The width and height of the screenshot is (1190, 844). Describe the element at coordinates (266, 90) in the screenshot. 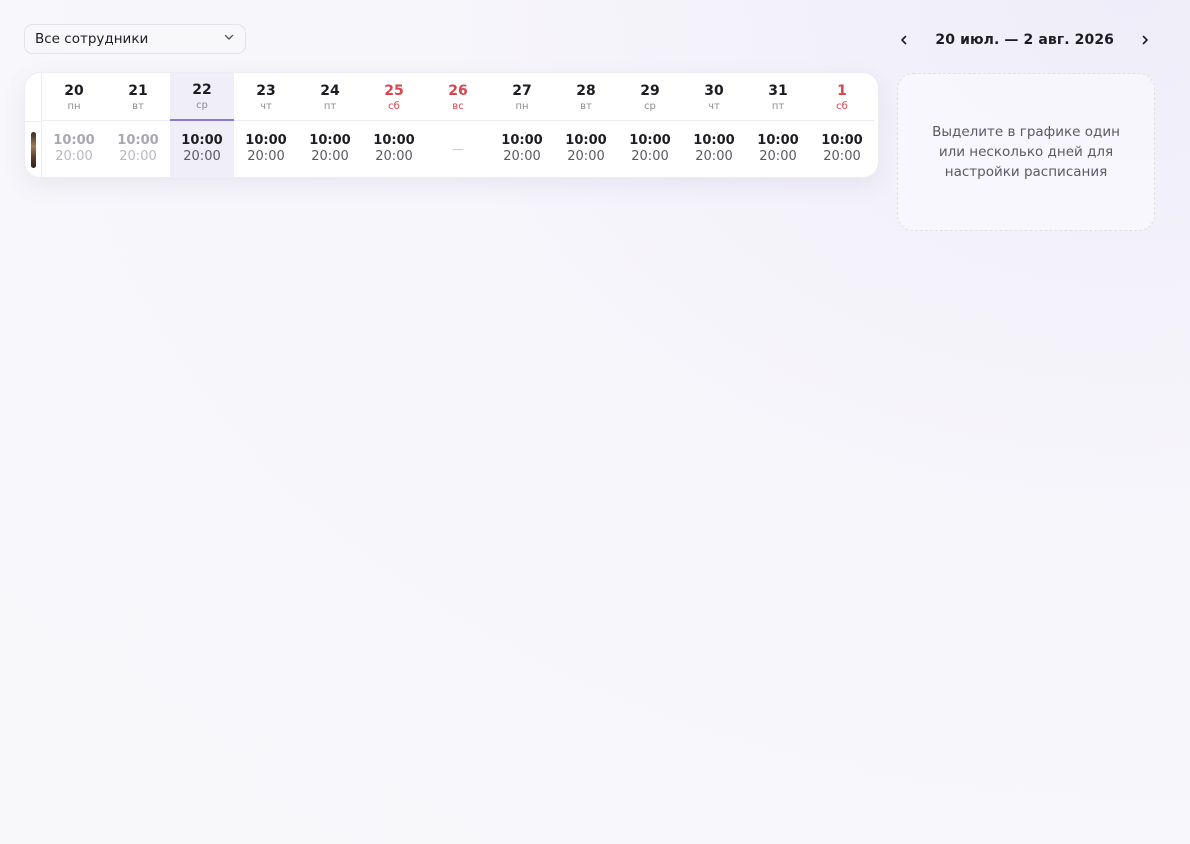

I see `day-number: 23` at that location.